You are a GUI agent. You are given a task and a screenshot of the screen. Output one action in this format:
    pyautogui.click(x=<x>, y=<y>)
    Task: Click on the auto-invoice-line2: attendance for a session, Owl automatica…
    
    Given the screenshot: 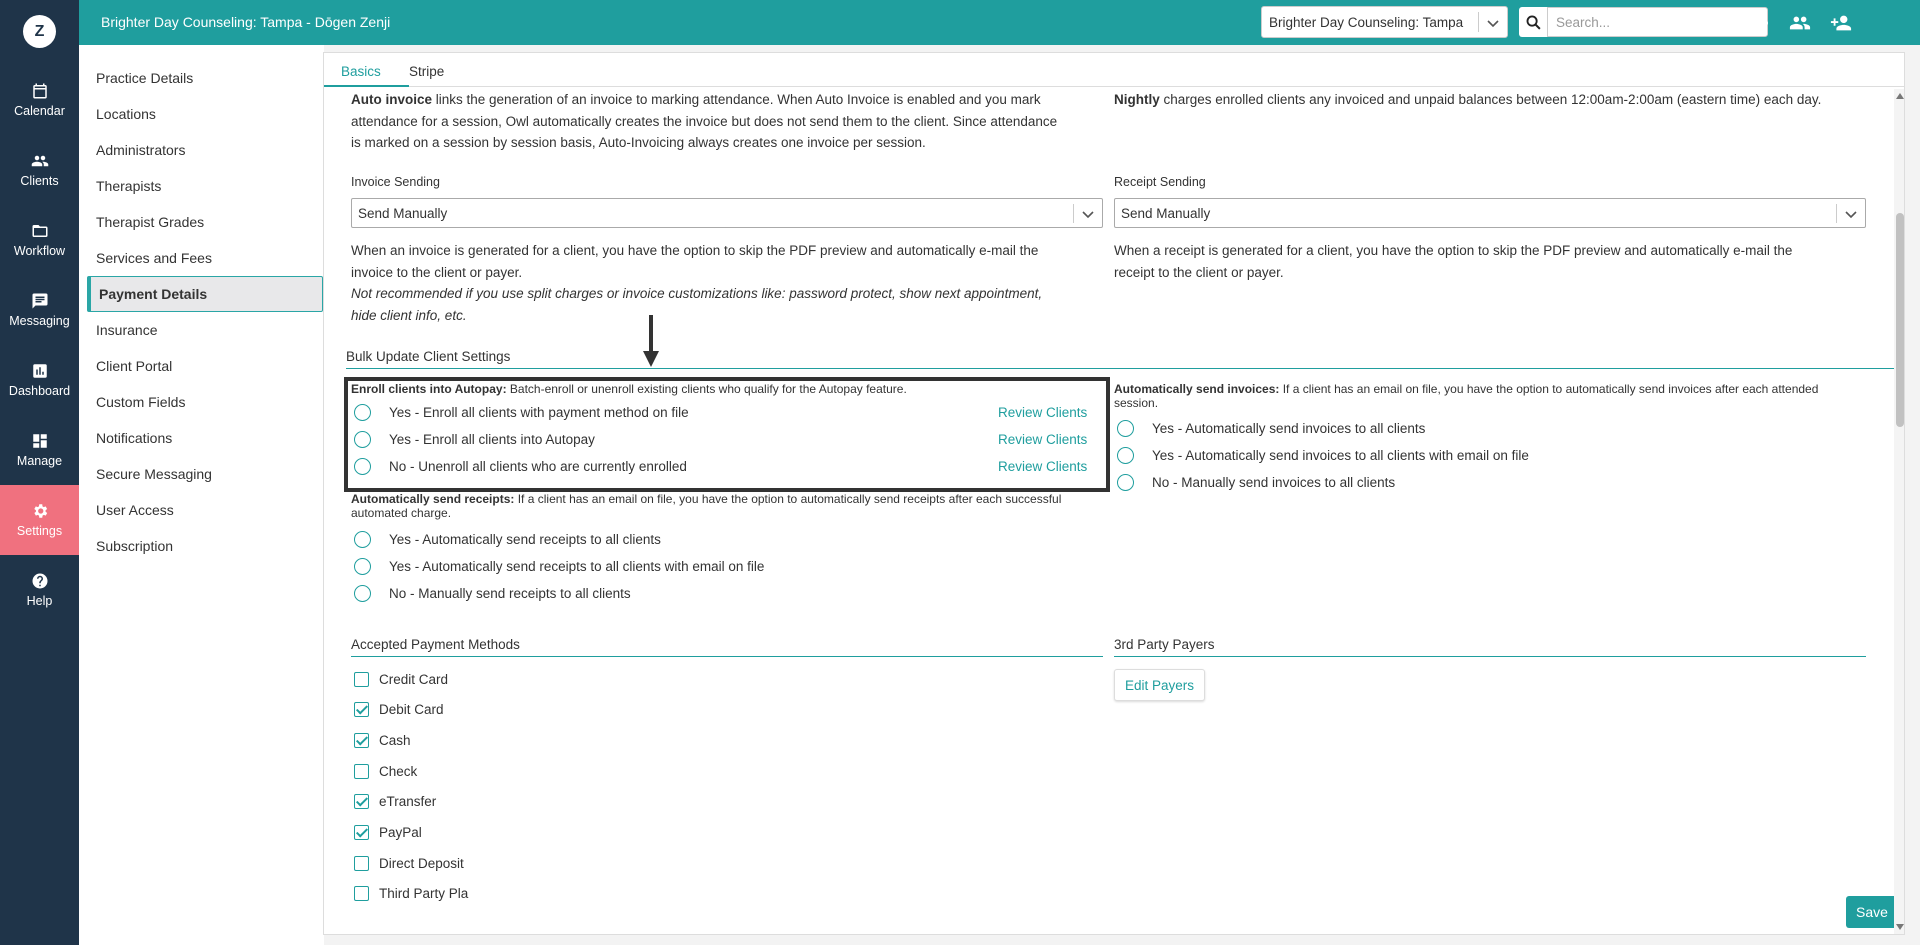 What is the action you would take?
    pyautogui.click(x=704, y=121)
    